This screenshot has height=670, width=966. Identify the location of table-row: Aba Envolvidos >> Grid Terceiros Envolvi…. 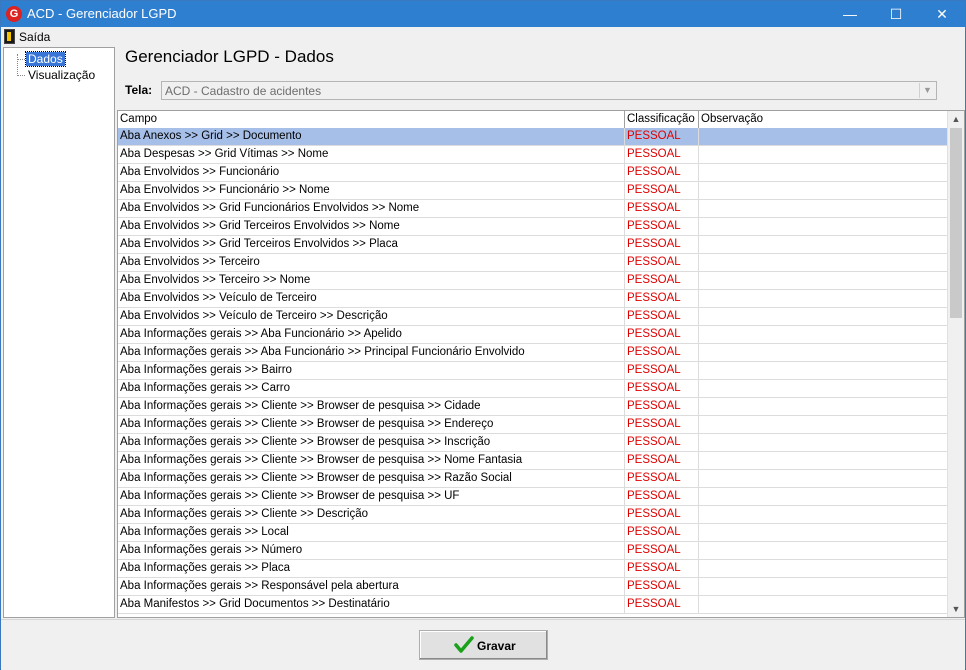
(533, 245).